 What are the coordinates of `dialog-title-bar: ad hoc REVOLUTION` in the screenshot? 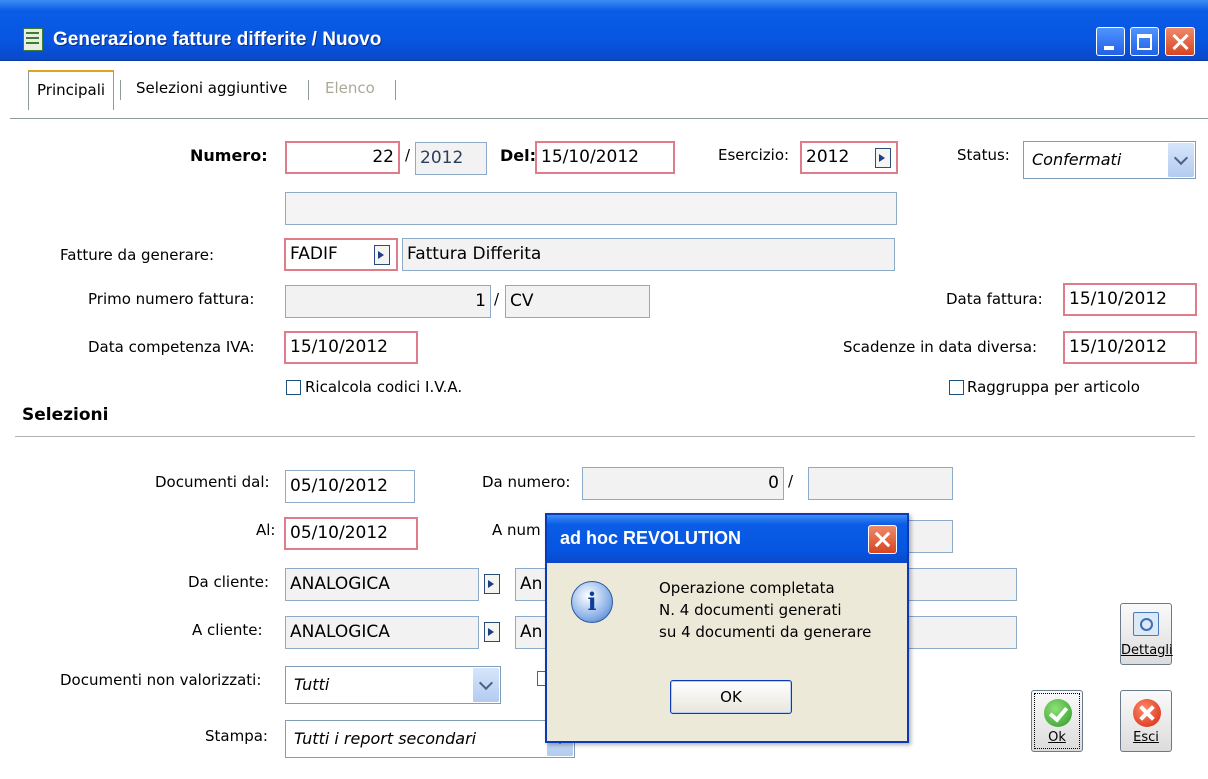 It's located at (727, 539).